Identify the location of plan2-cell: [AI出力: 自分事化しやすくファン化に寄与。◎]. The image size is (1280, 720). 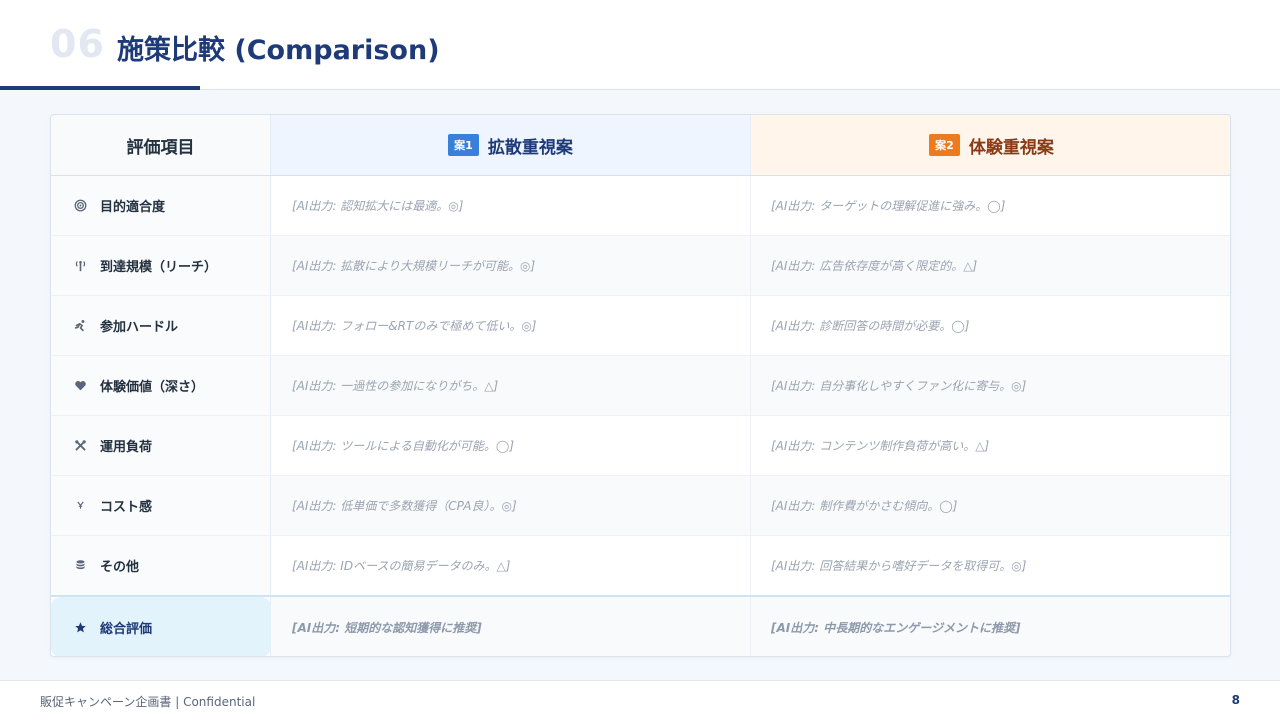
(990, 385).